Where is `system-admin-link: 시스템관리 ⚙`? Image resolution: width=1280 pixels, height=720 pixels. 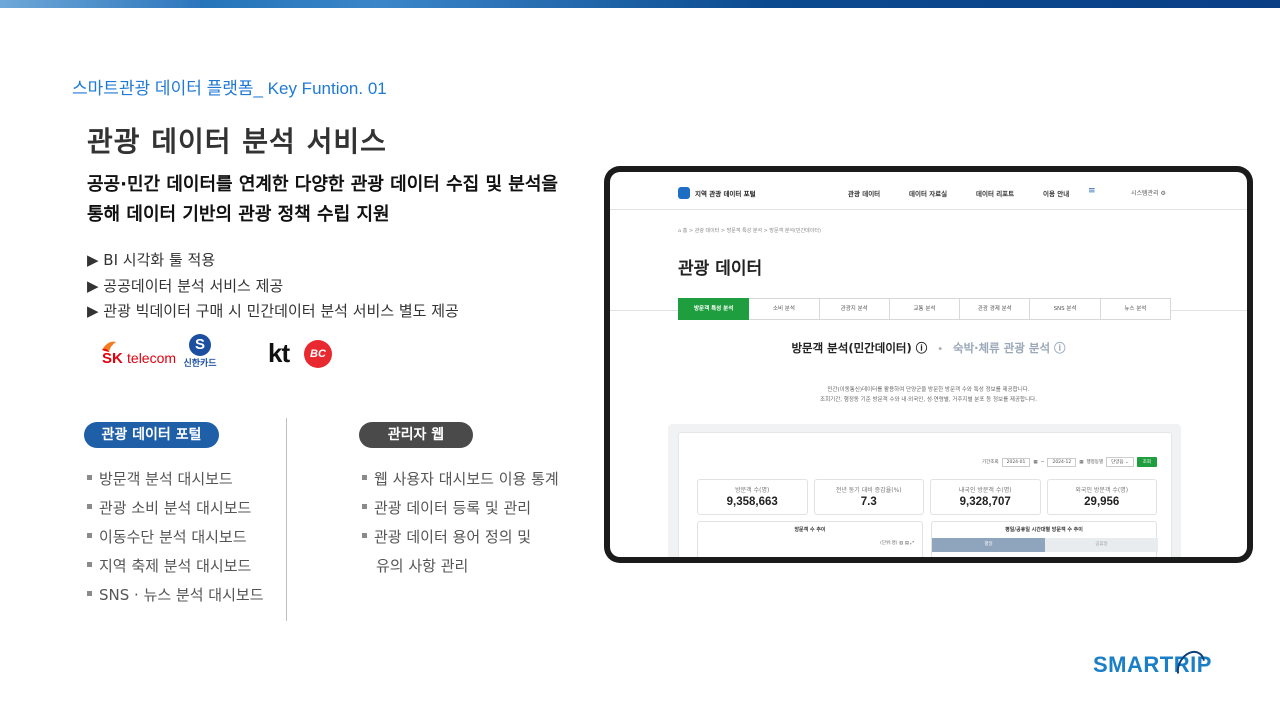
system-admin-link: 시스템관리 ⚙ is located at coordinates (1148, 192).